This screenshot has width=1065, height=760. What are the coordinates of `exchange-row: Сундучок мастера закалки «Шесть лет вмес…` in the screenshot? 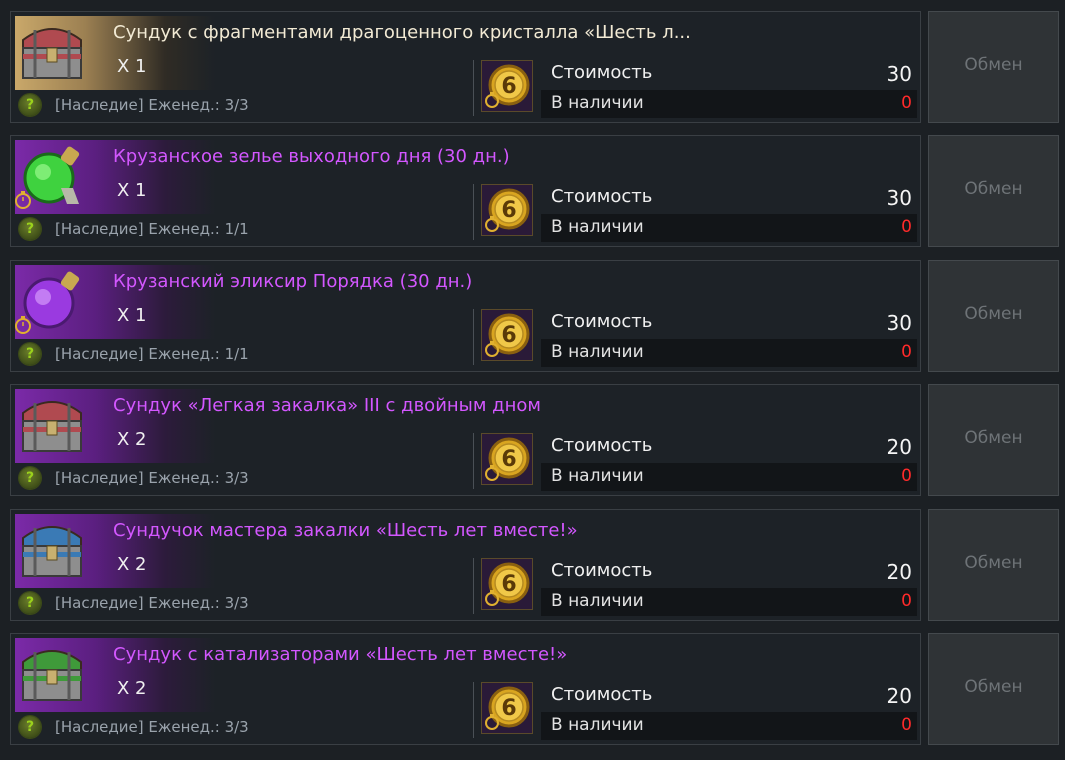 It's located at (534, 565).